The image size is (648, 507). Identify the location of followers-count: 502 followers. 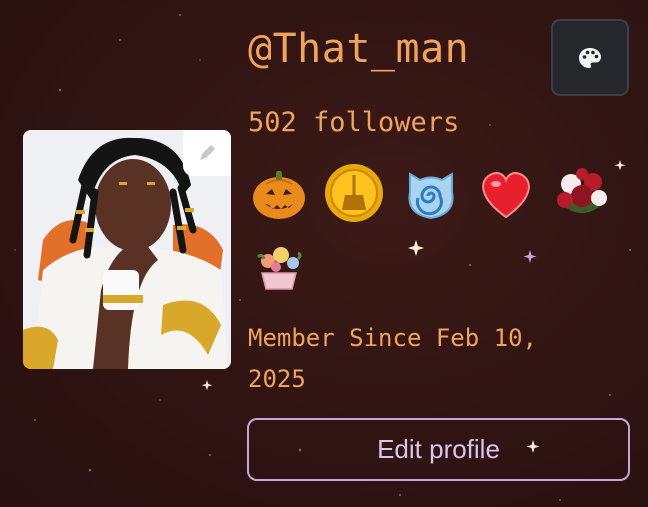
(354, 122).